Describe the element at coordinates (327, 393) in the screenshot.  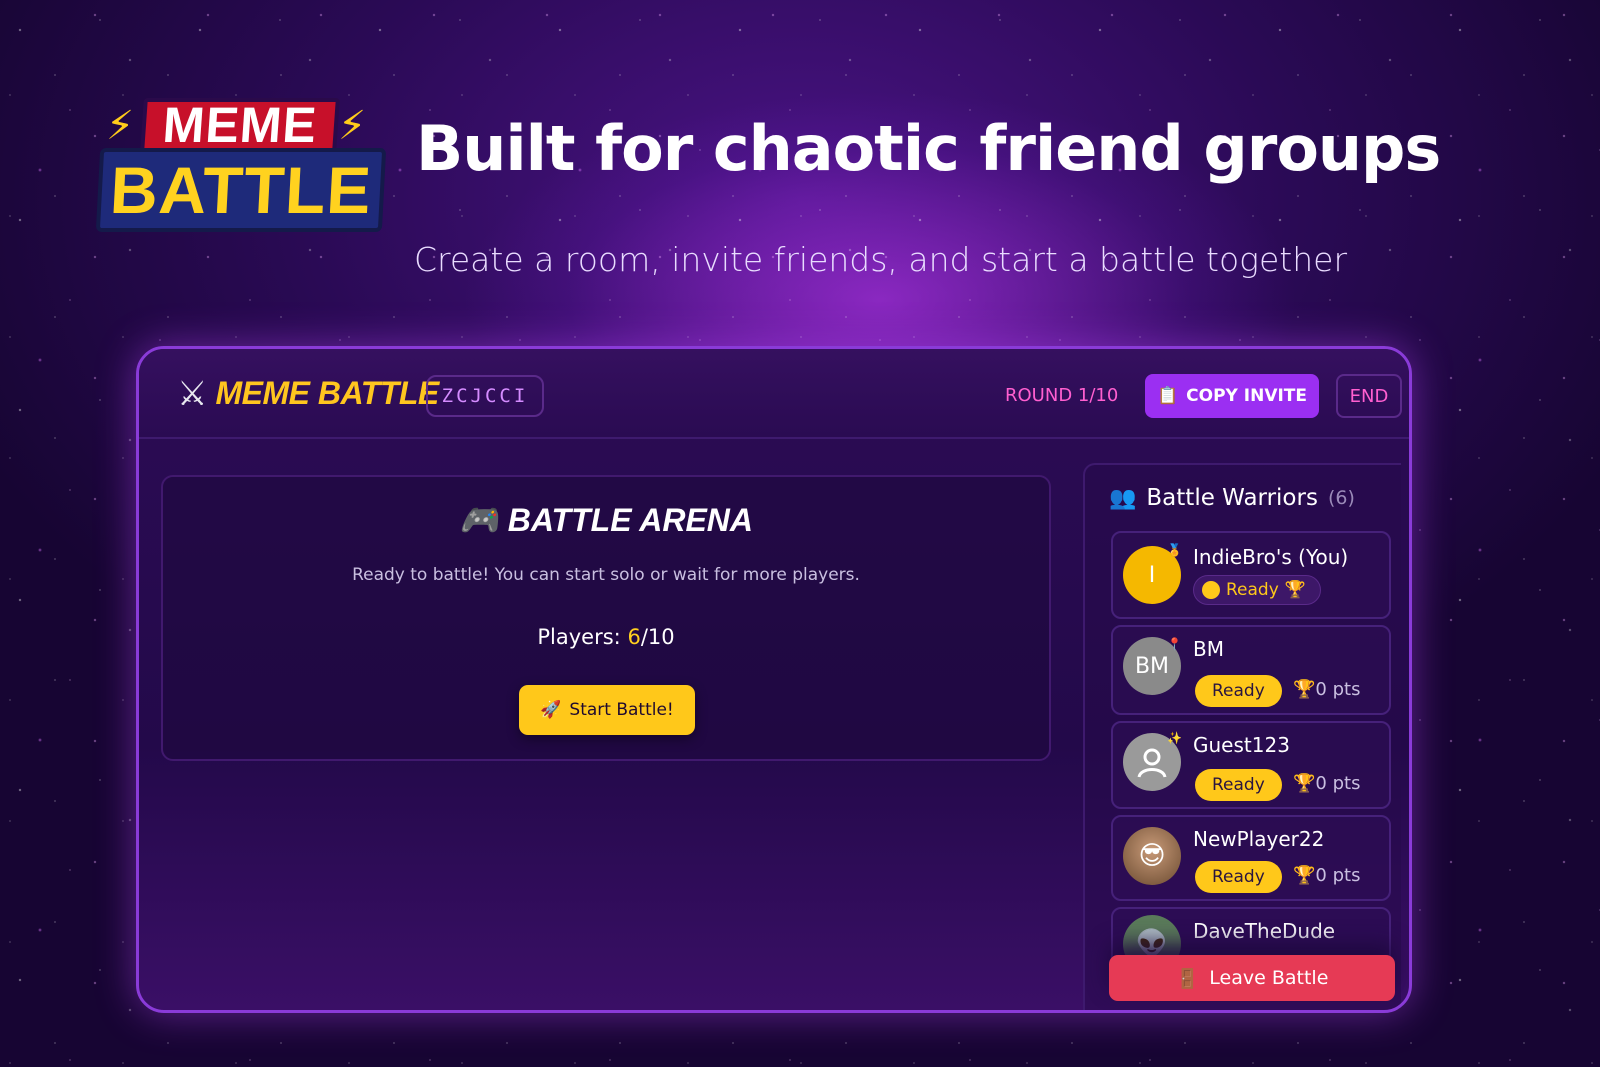
I see `app-brand-text: MEME BATTLE` at that location.